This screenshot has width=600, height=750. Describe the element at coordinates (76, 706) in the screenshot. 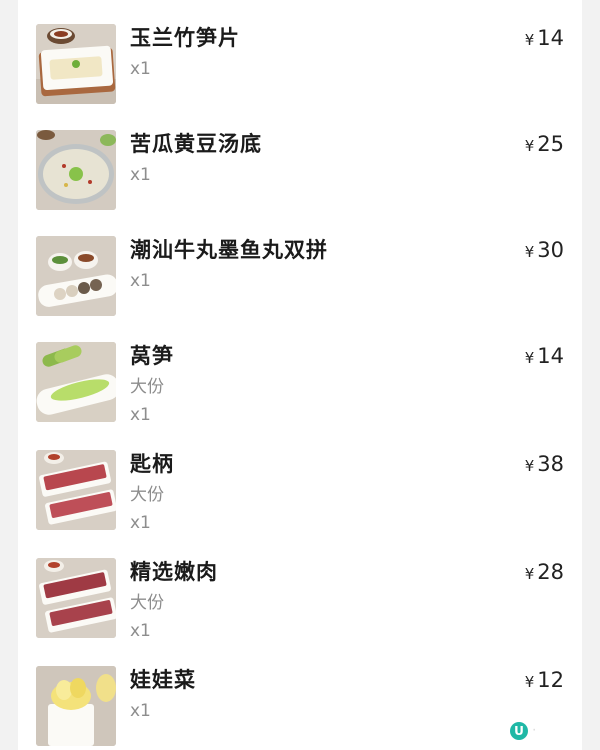

I see `item-image-baby-cabbage` at that location.